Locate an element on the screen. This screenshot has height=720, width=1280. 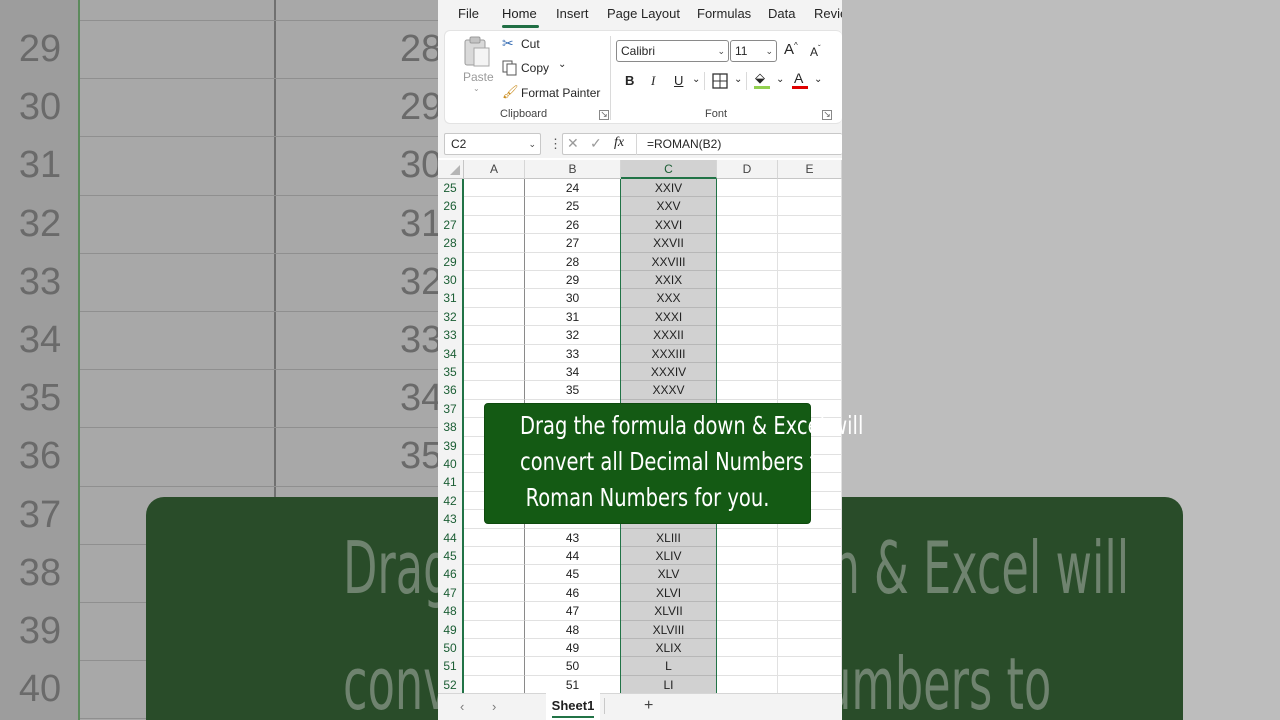
more-options-icon: ⋮ is located at coordinates (555, 144).